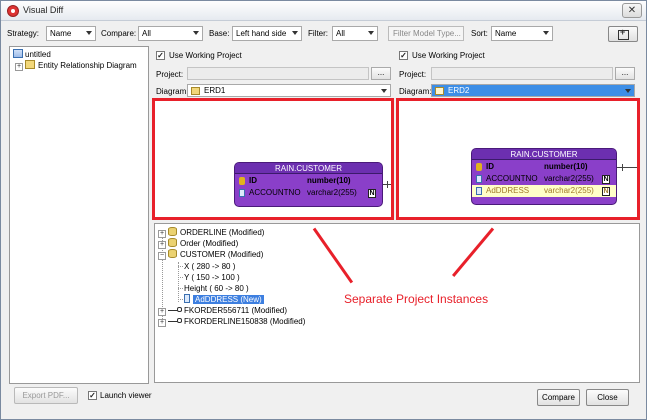 The width and height of the screenshot is (647, 420). Describe the element at coordinates (92, 395) in the screenshot. I see `launch-viewer-checkbox: ✓` at that location.